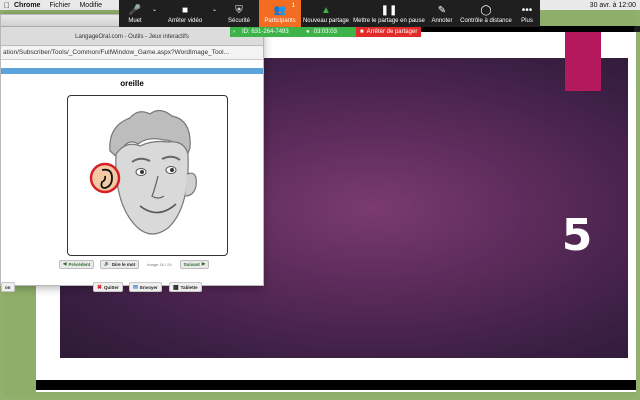  Describe the element at coordinates (442, 21) in the screenshot. I see `annotate-label: Annoter` at that location.